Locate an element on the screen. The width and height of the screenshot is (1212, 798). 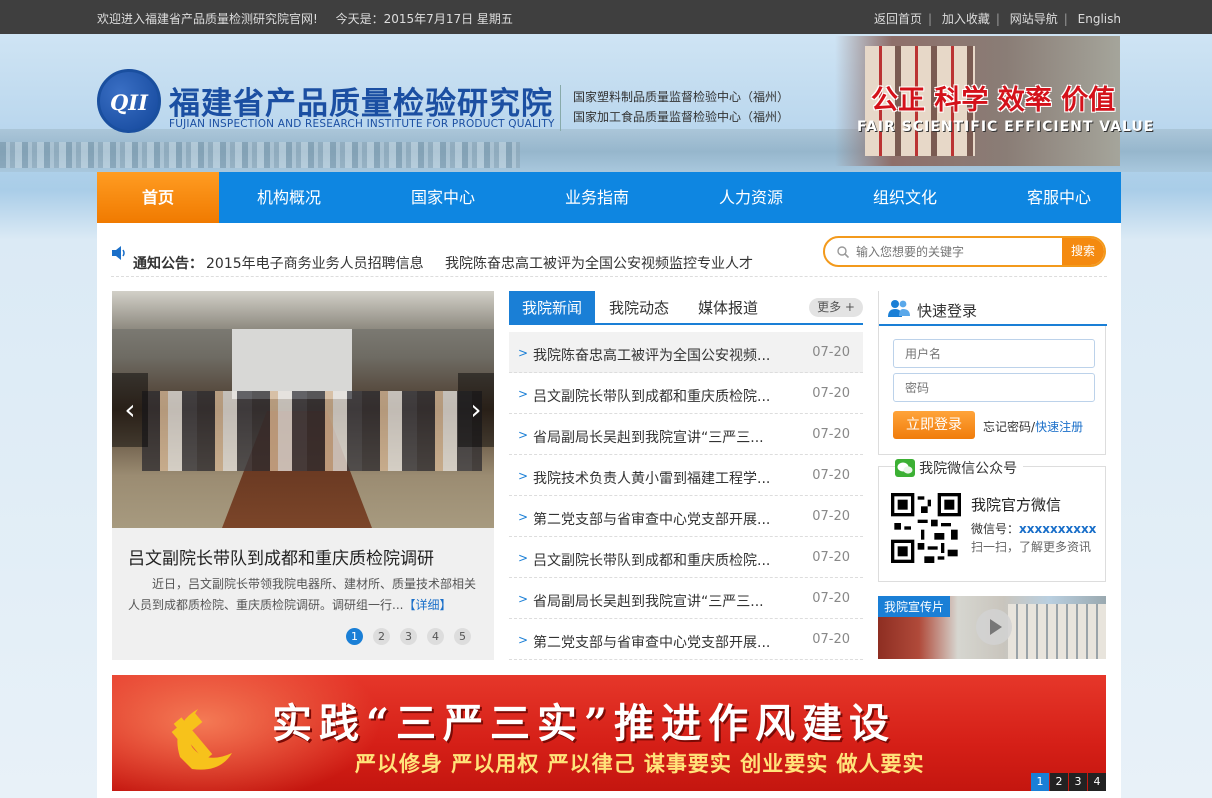
banner-pagination: 1234 is located at coordinates (1068, 782).